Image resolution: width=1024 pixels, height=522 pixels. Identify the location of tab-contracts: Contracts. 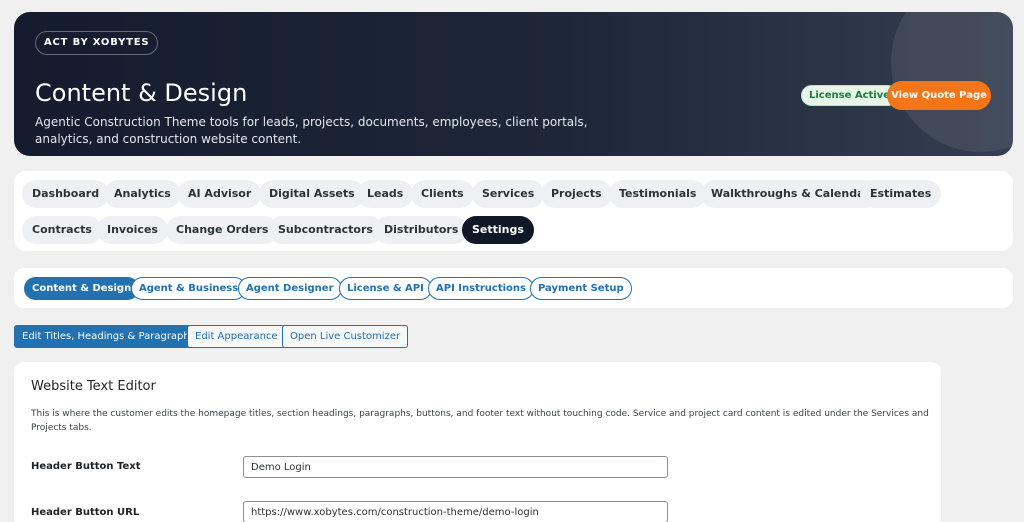
(62, 230).